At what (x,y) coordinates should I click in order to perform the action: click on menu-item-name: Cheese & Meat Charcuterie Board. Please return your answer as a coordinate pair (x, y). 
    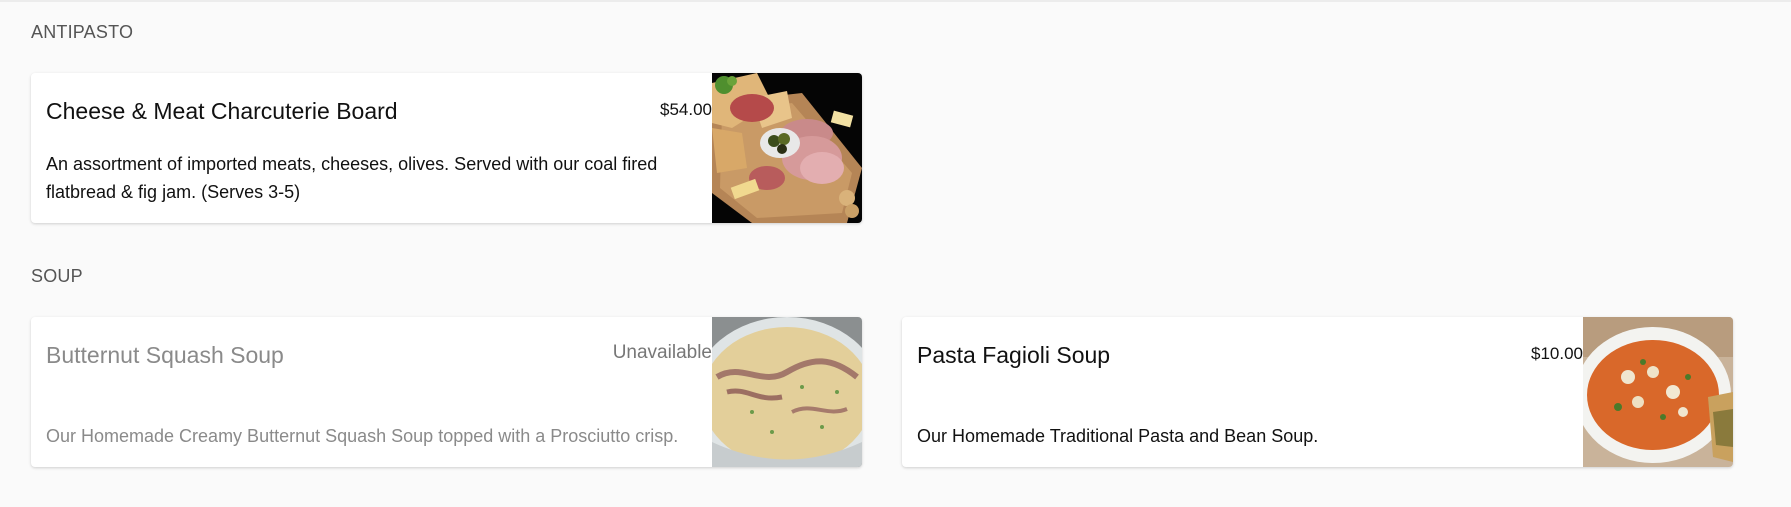
    Looking at the image, I should click on (222, 111).